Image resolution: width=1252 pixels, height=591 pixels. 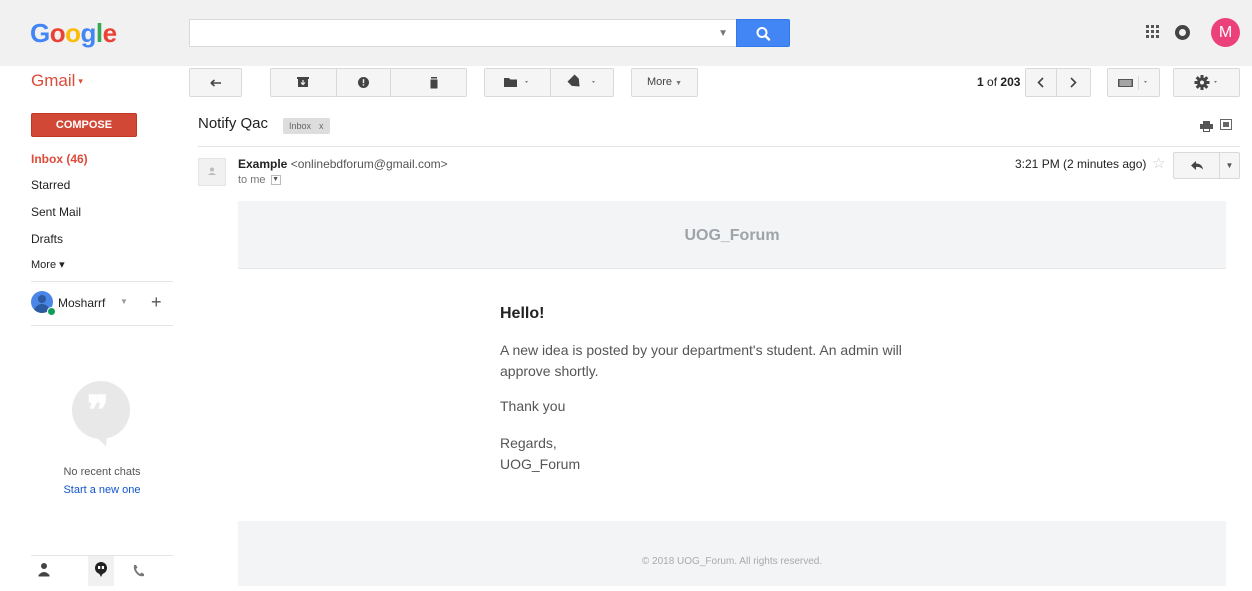 What do you see at coordinates (1158, 163) in the screenshot?
I see `star-icon: ☆` at bounding box center [1158, 163].